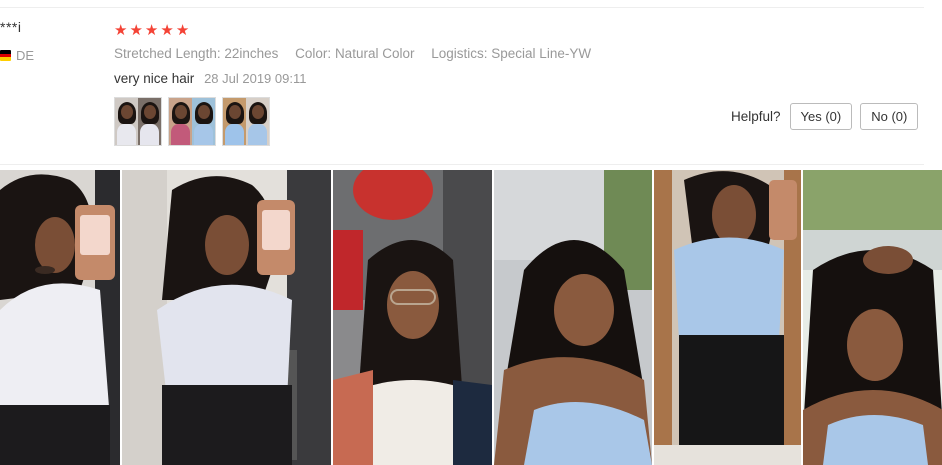 The image size is (942, 465). Describe the element at coordinates (462, 164) in the screenshot. I see `section-divider` at that location.